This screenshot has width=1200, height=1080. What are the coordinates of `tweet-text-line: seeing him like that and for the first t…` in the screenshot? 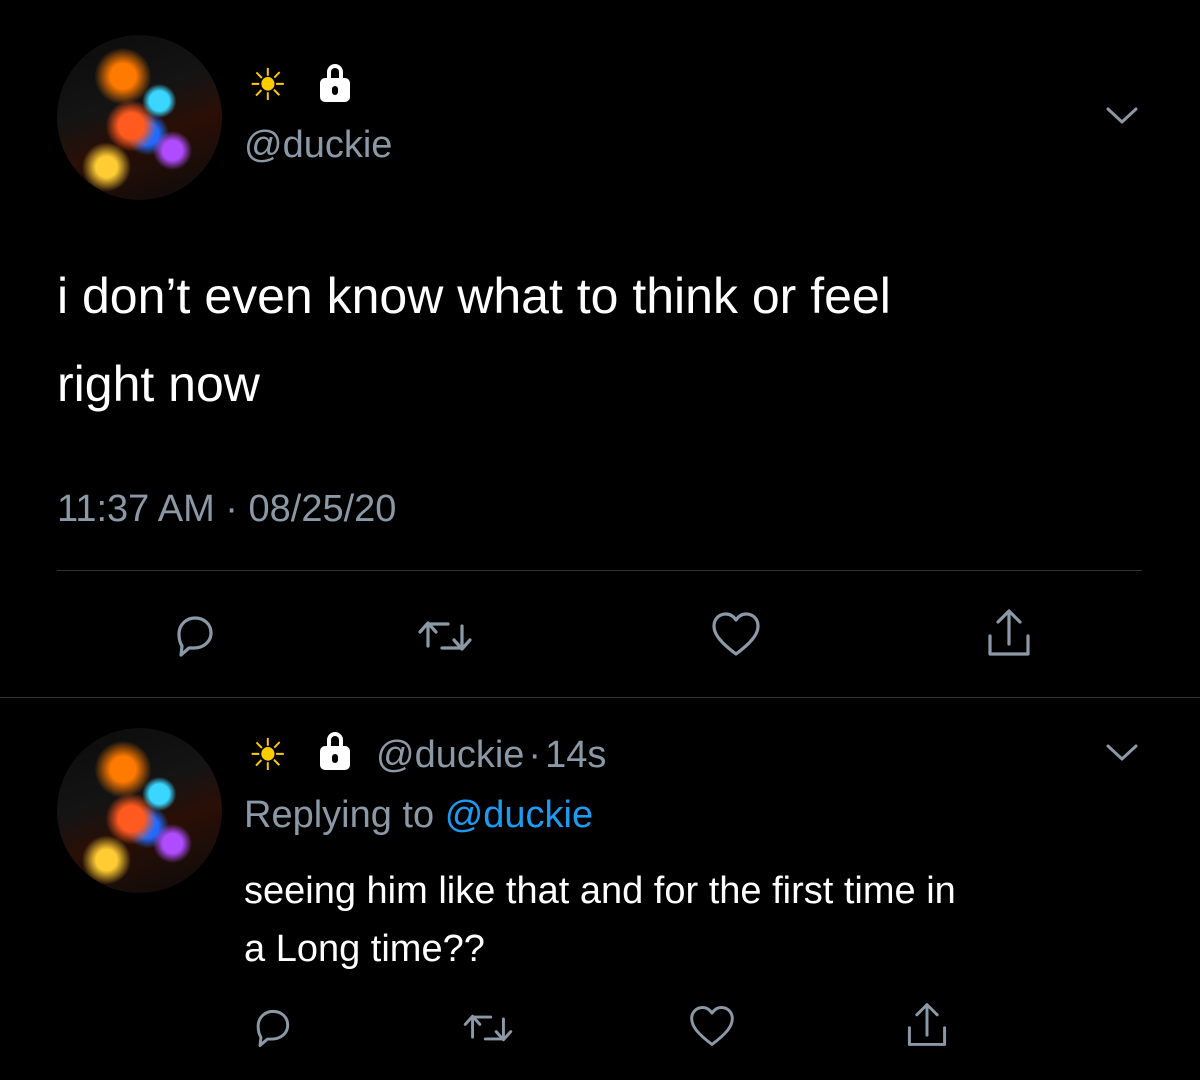 It's located at (600, 891).